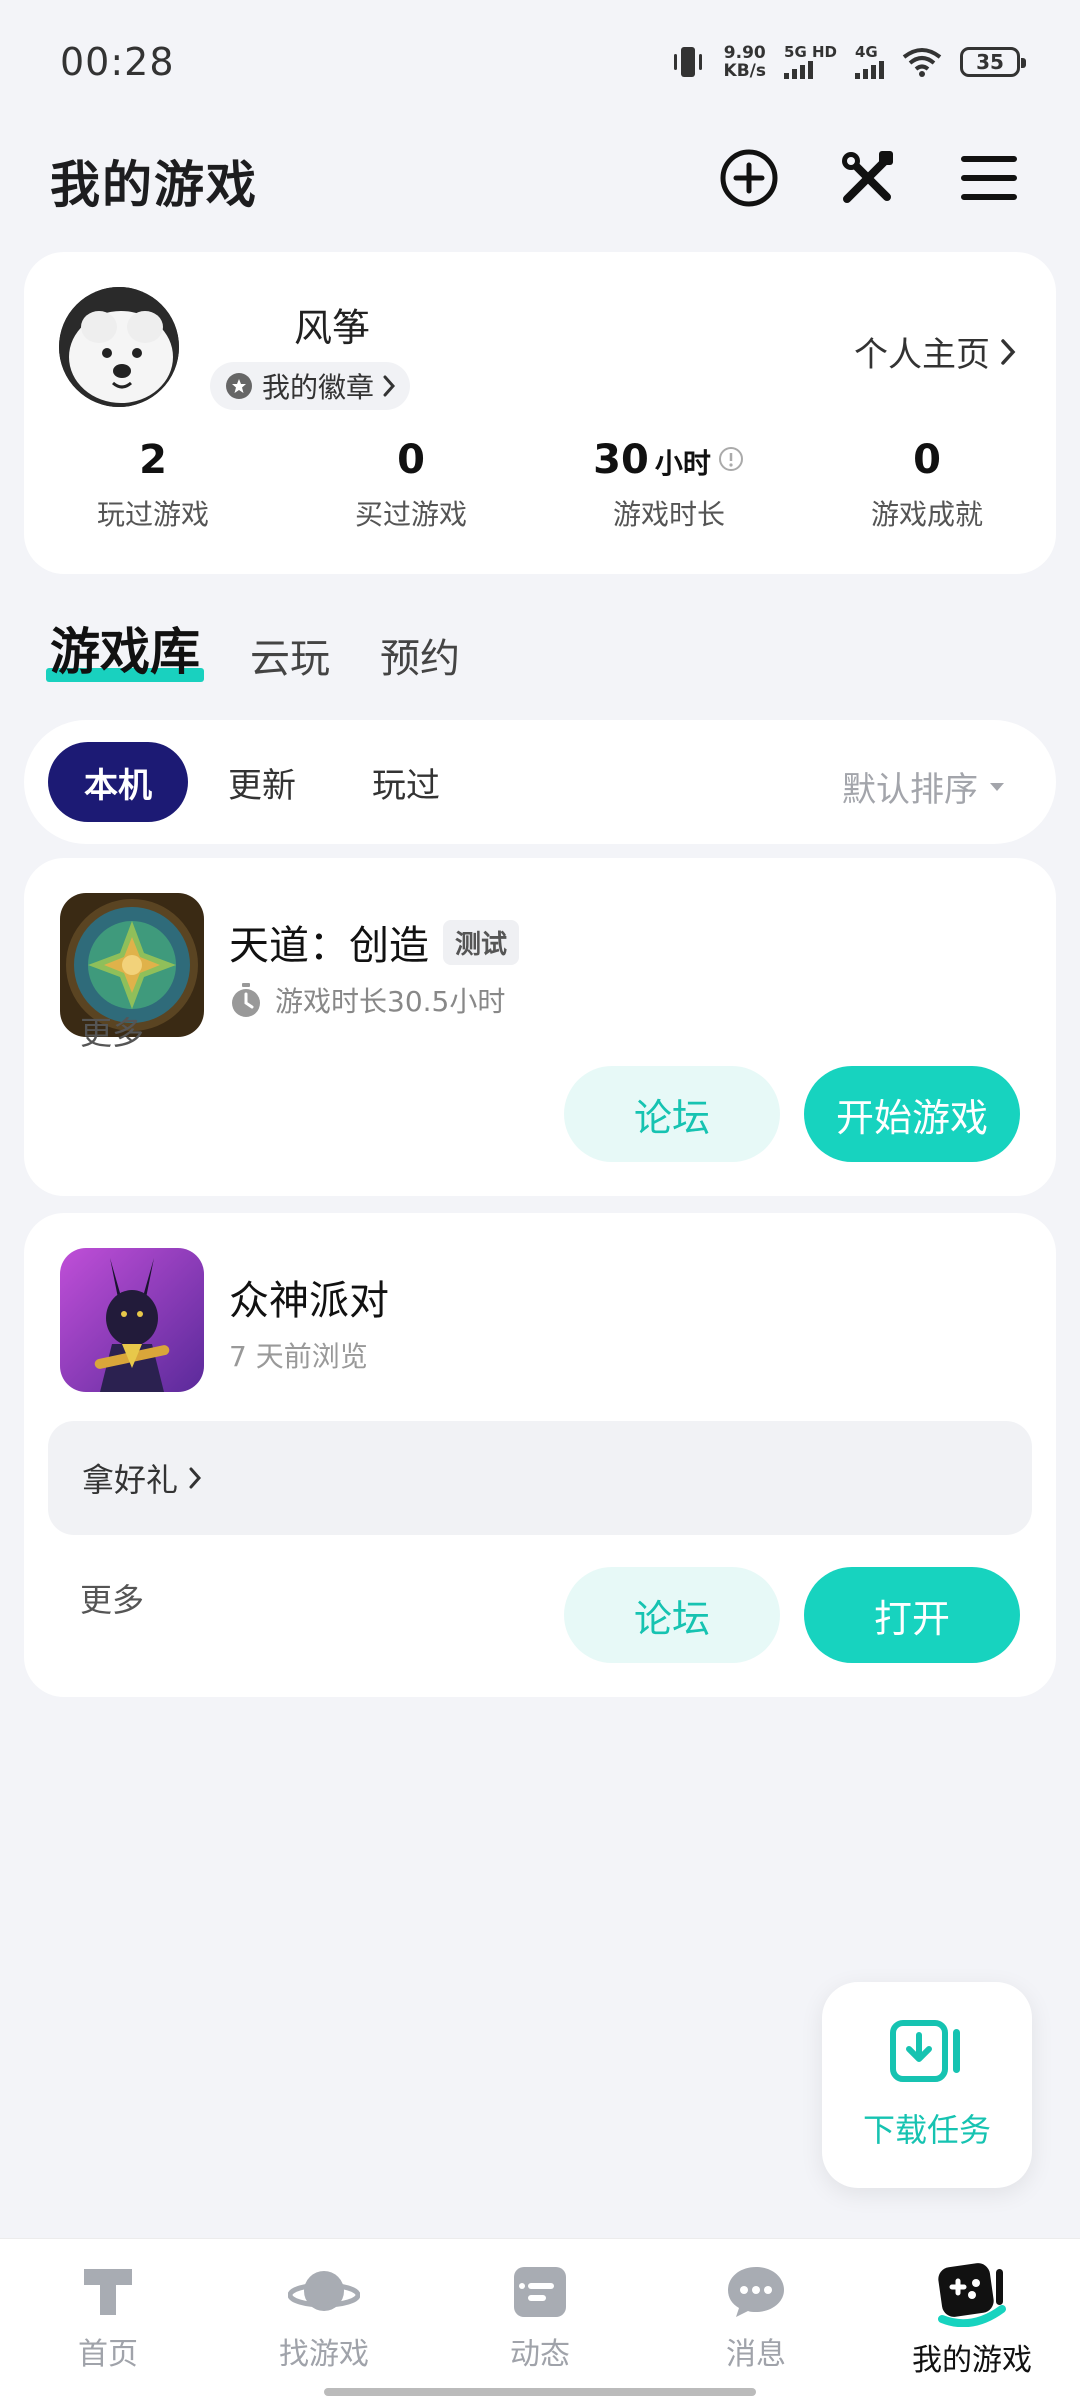 The width and height of the screenshot is (1080, 2400). Describe the element at coordinates (324, 2291) in the screenshot. I see `planet-icon` at that location.